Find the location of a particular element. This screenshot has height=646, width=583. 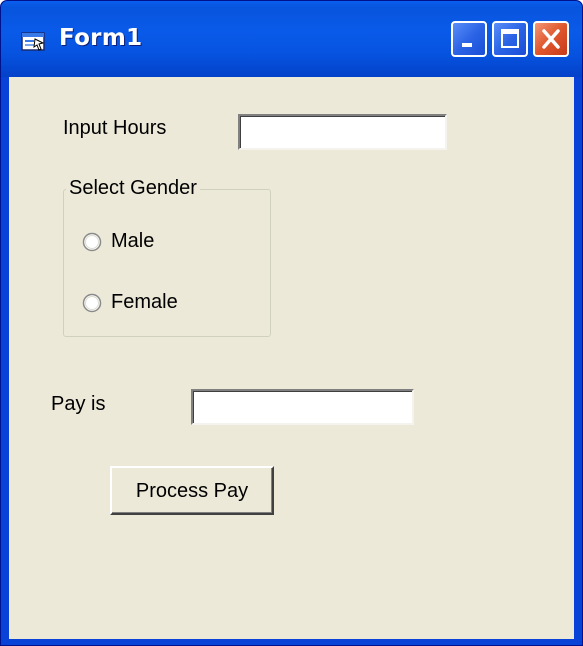

window-title: Form1 is located at coordinates (101, 38).